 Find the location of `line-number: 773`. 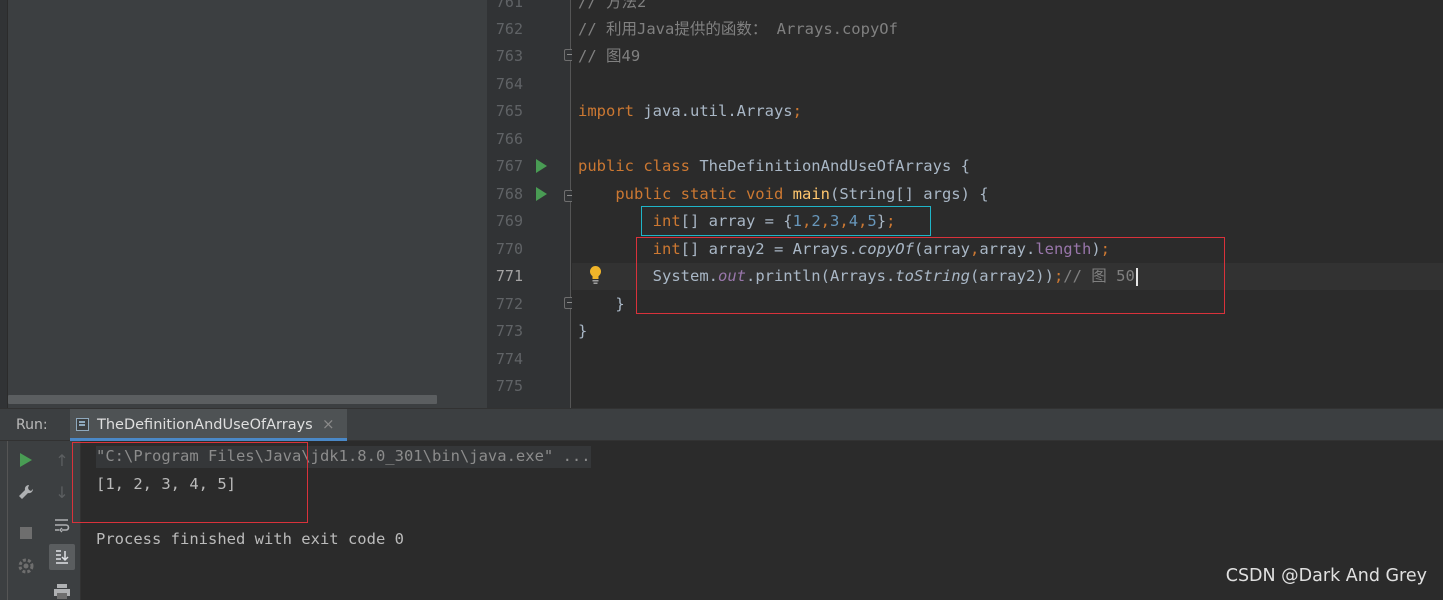

line-number: 773 is located at coordinates (509, 331).